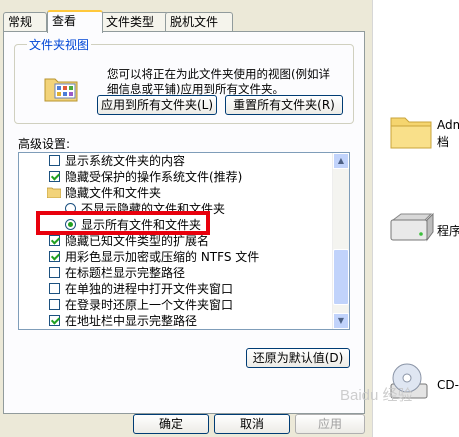 The height and width of the screenshot is (437, 459). Describe the element at coordinates (25, 21) in the screenshot. I see `tab-general: 常规` at that location.